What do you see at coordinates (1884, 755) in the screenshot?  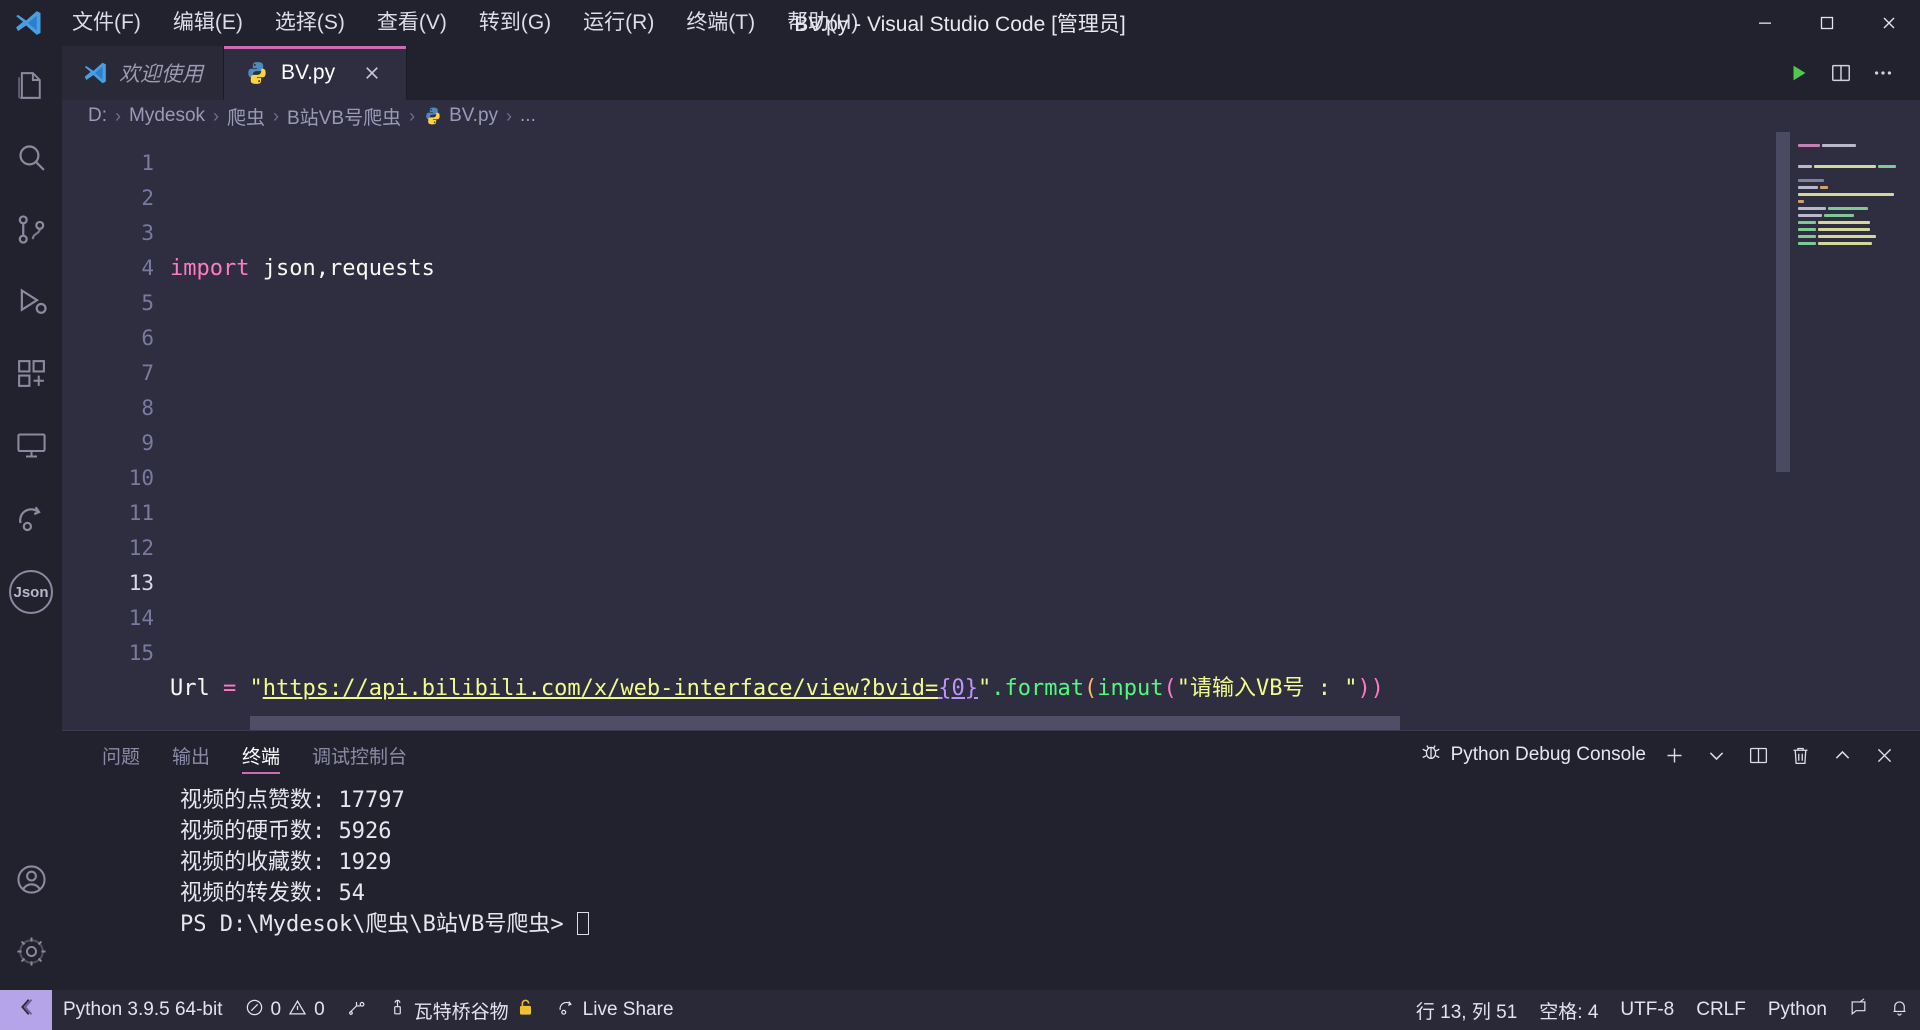 I see `close-panel-button` at bounding box center [1884, 755].